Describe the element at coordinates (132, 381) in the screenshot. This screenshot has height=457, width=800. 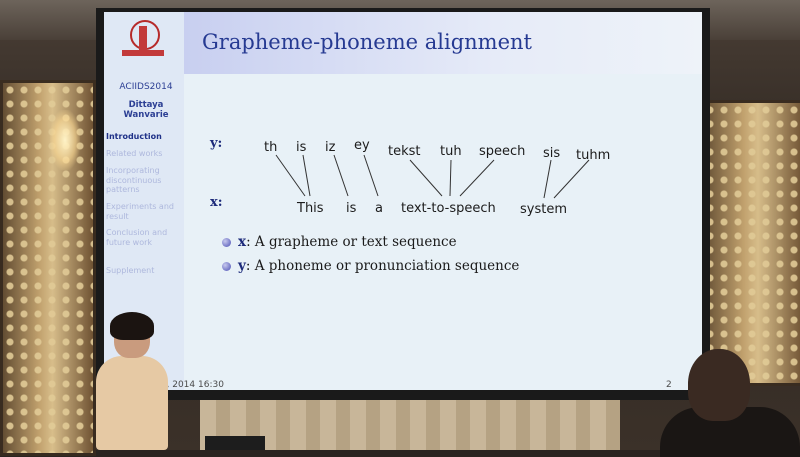
I see `presenter-person` at that location.